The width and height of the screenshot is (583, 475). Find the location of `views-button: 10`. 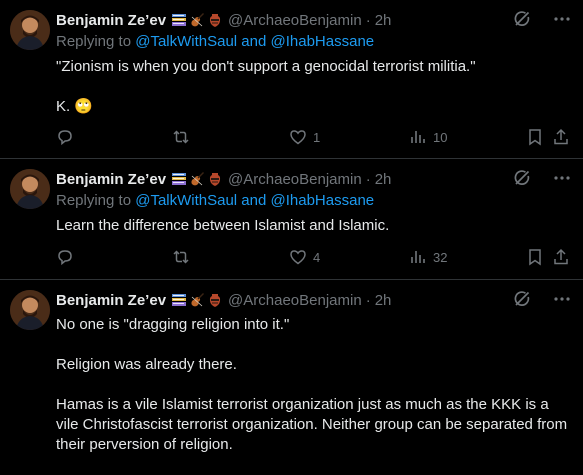

views-button: 10 is located at coordinates (428, 137).